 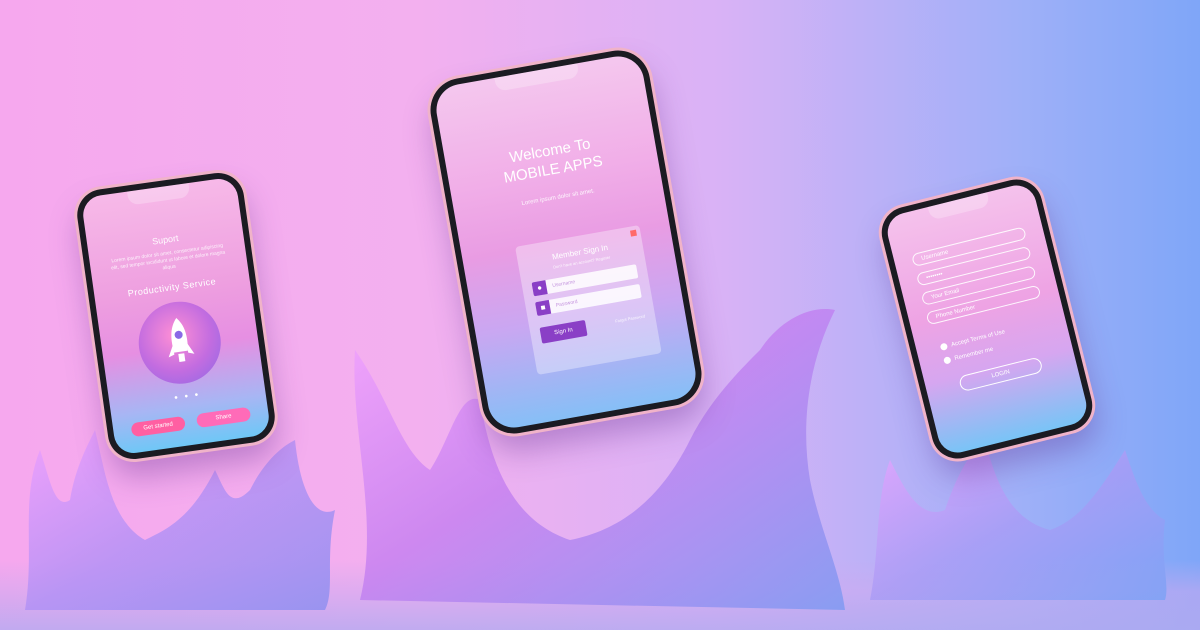 What do you see at coordinates (974, 354) in the screenshot?
I see `remember-me-label: Remember me` at bounding box center [974, 354].